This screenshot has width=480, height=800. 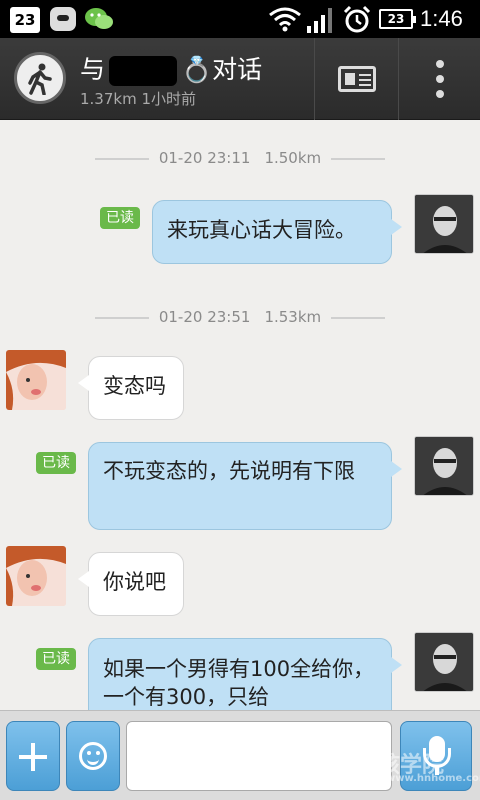 I want to click on smiley-icon, so click(x=93, y=756).